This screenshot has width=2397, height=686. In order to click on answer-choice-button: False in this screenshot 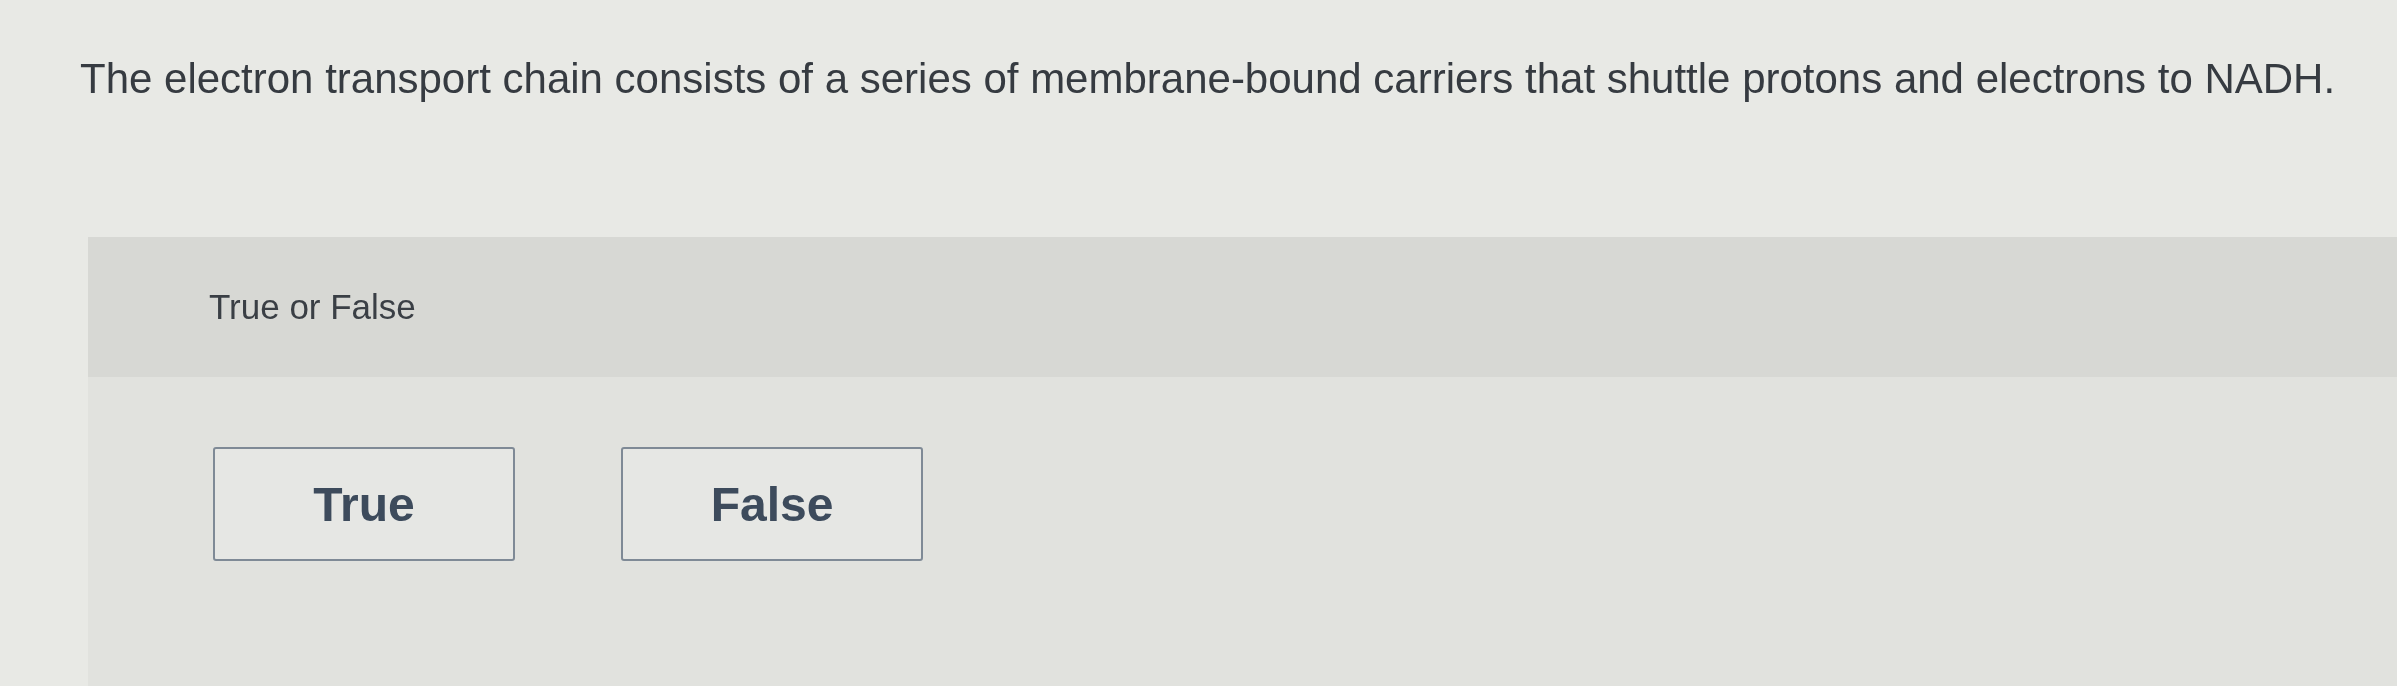, I will do `click(772, 504)`.